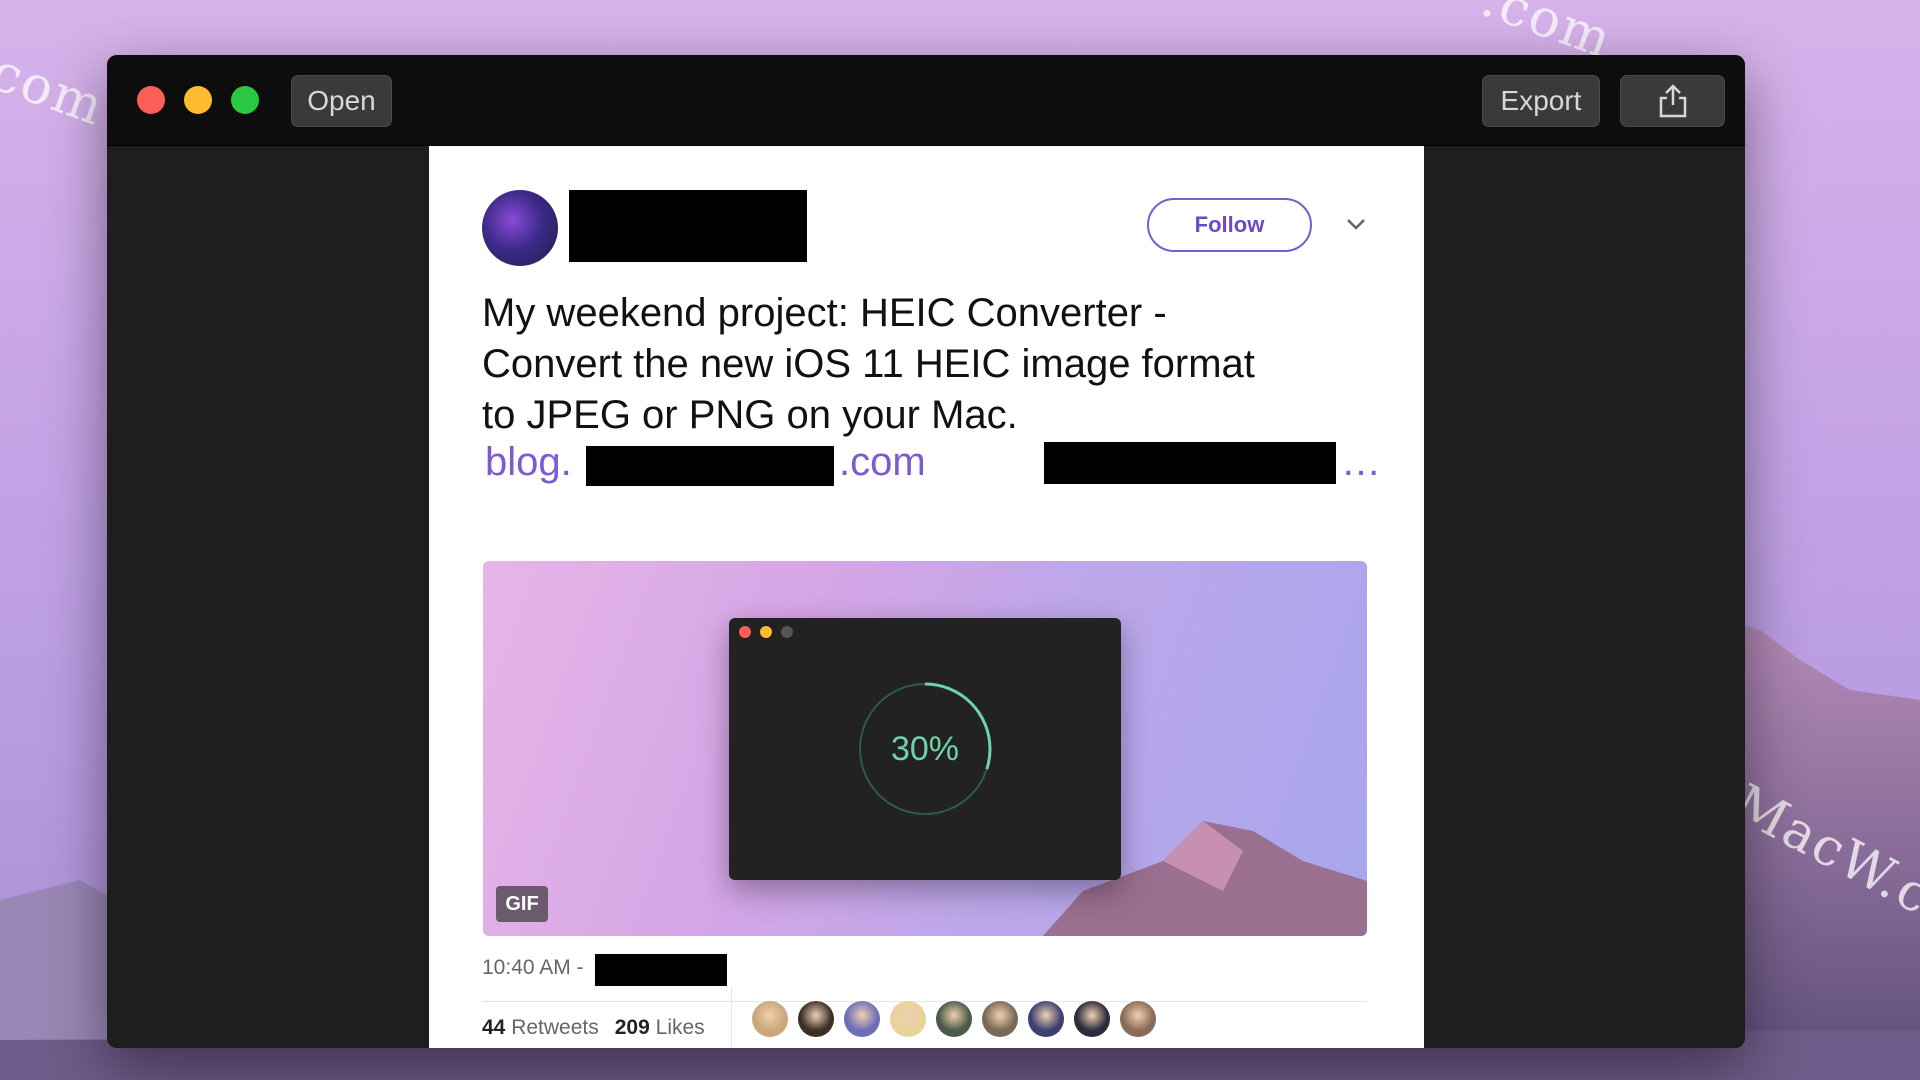 The image size is (1920, 1080). I want to click on timestamp: 10:40 AM -, so click(533, 968).